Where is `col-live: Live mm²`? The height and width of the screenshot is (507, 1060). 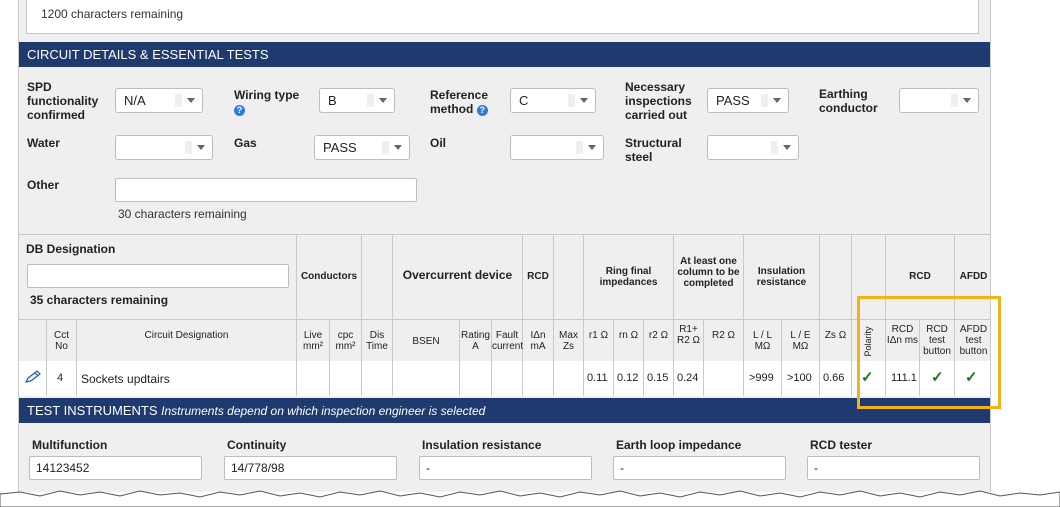
col-live: Live mm² is located at coordinates (313, 341).